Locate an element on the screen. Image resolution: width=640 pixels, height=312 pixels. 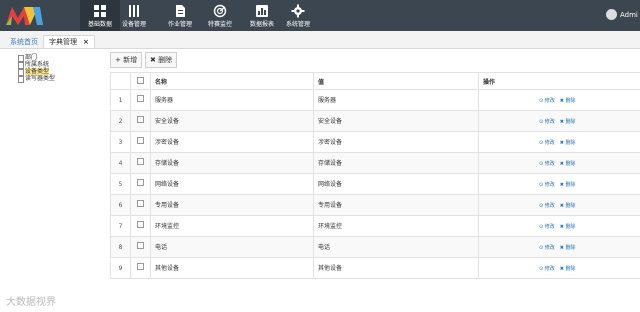
table-row: 5 网络设备 网络设备 ⊙ 修改 ✖ 删除 is located at coordinates (375, 184).